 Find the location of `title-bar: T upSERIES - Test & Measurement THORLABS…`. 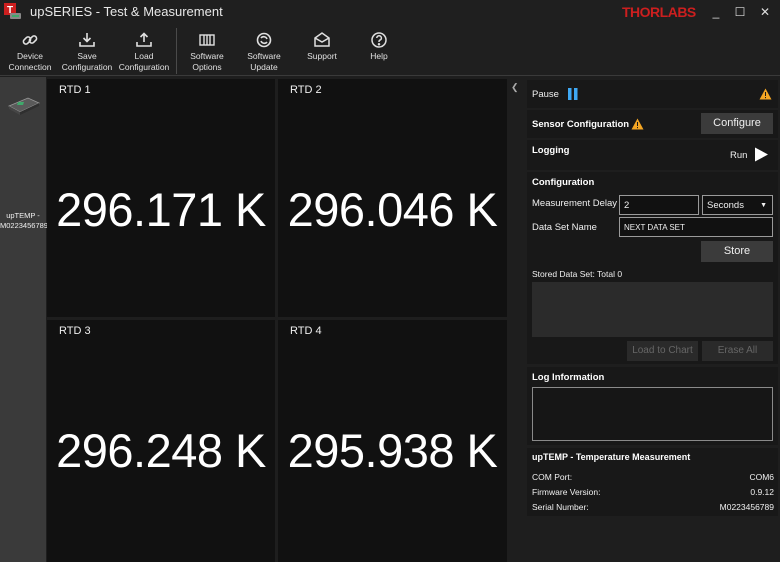

title-bar: T upSERIES - Test & Measurement THORLABS… is located at coordinates (390, 12).